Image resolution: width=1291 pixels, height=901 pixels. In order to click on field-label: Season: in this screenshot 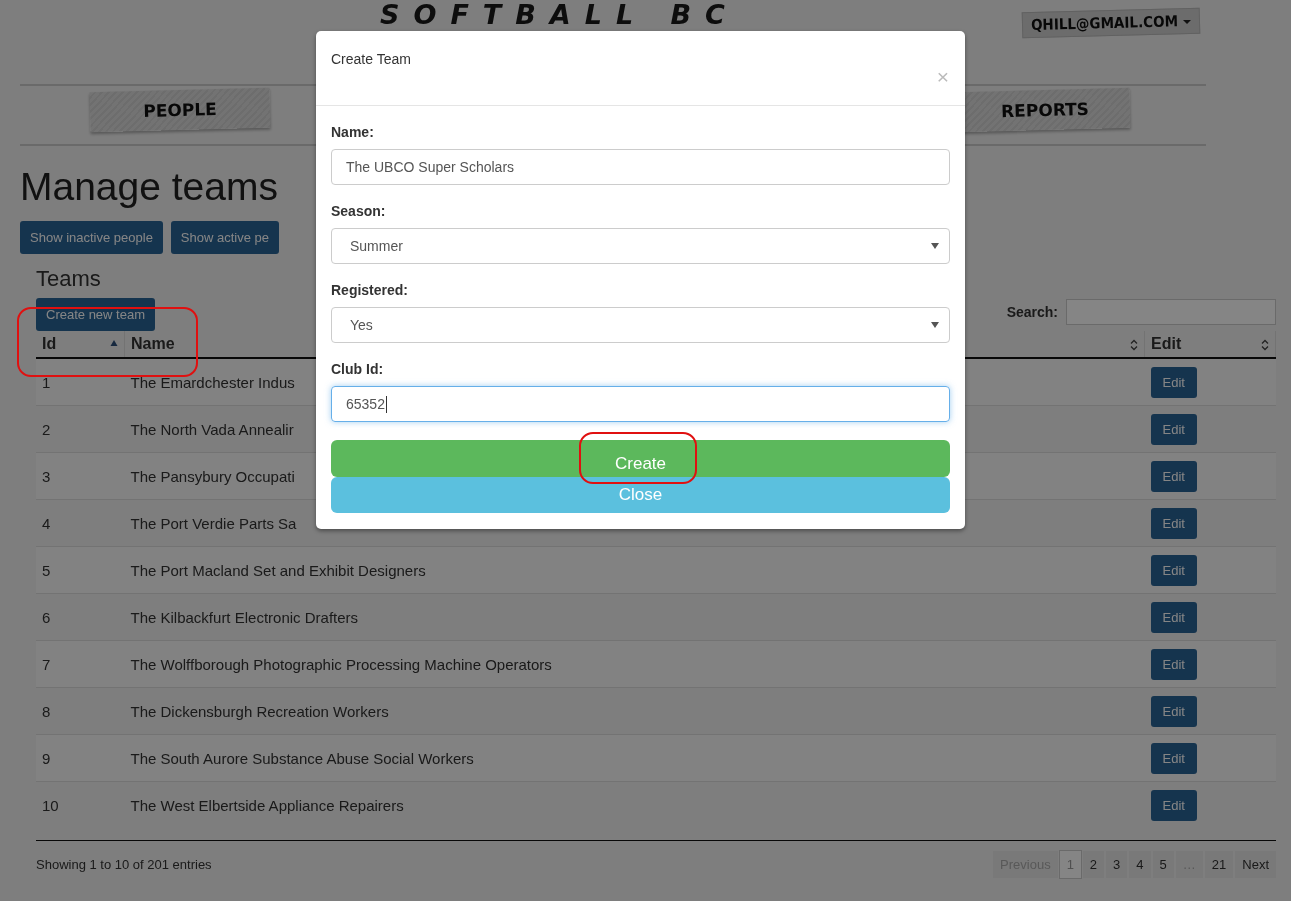, I will do `click(359, 211)`.